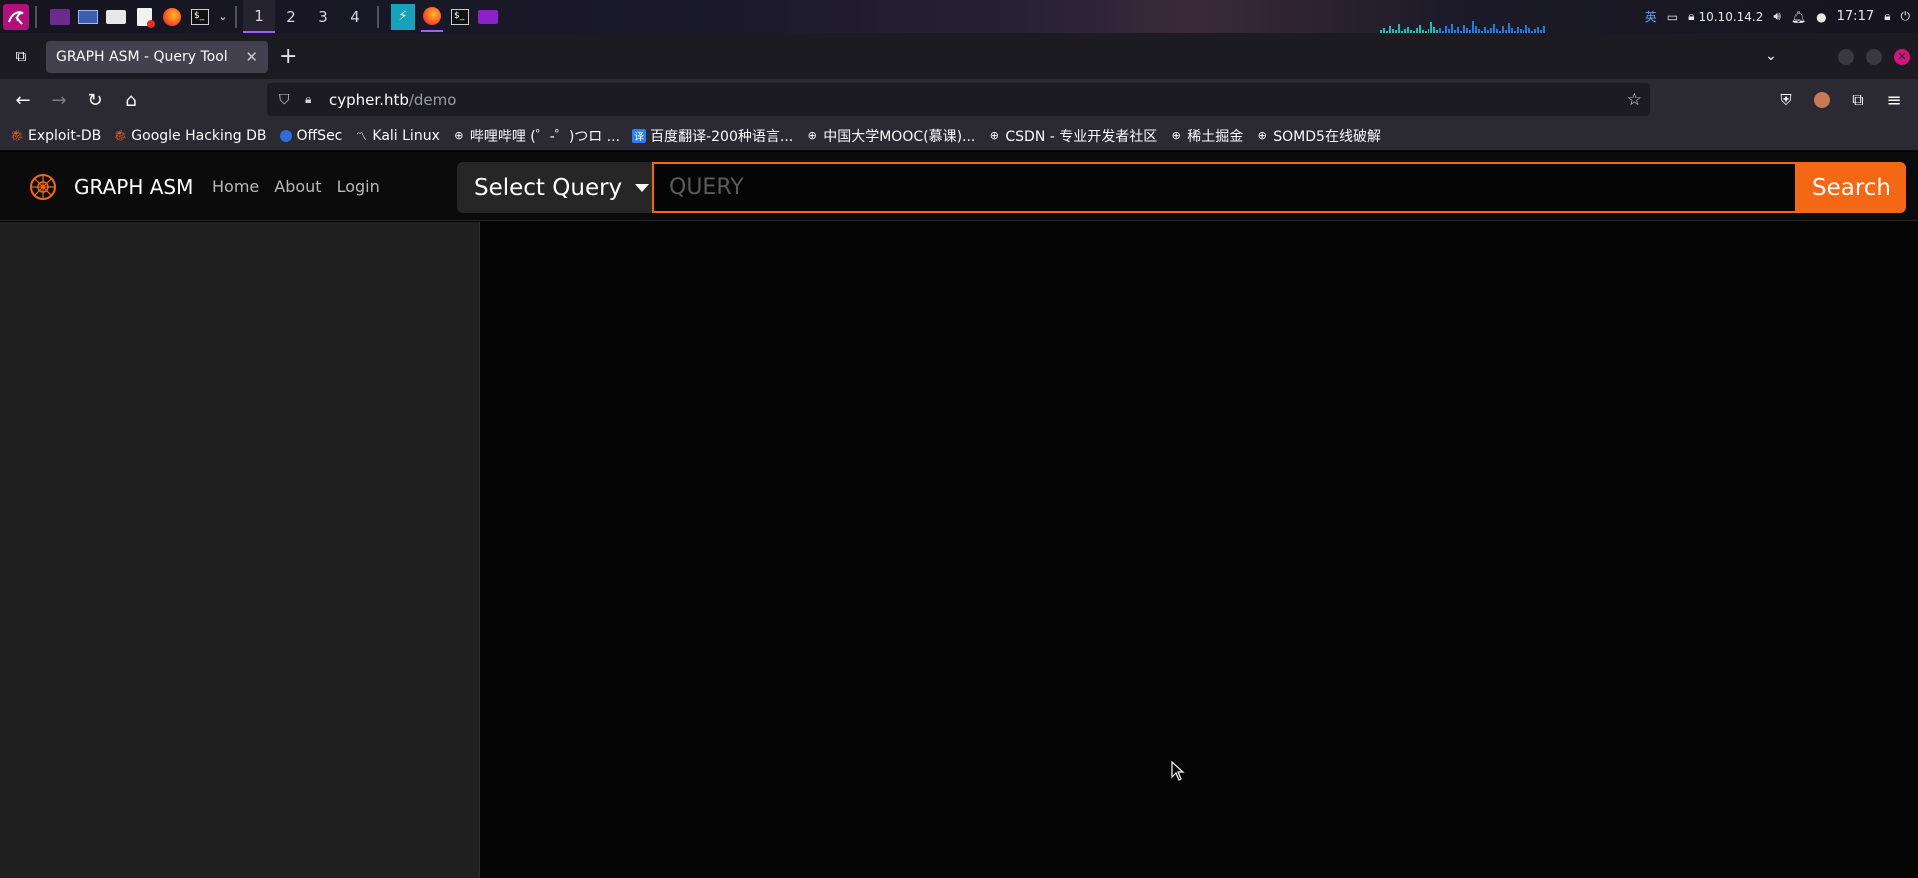 The height and width of the screenshot is (878, 1918). Describe the element at coordinates (403, 16) in the screenshot. I see `burpsuite-window-icon: ⚡` at that location.